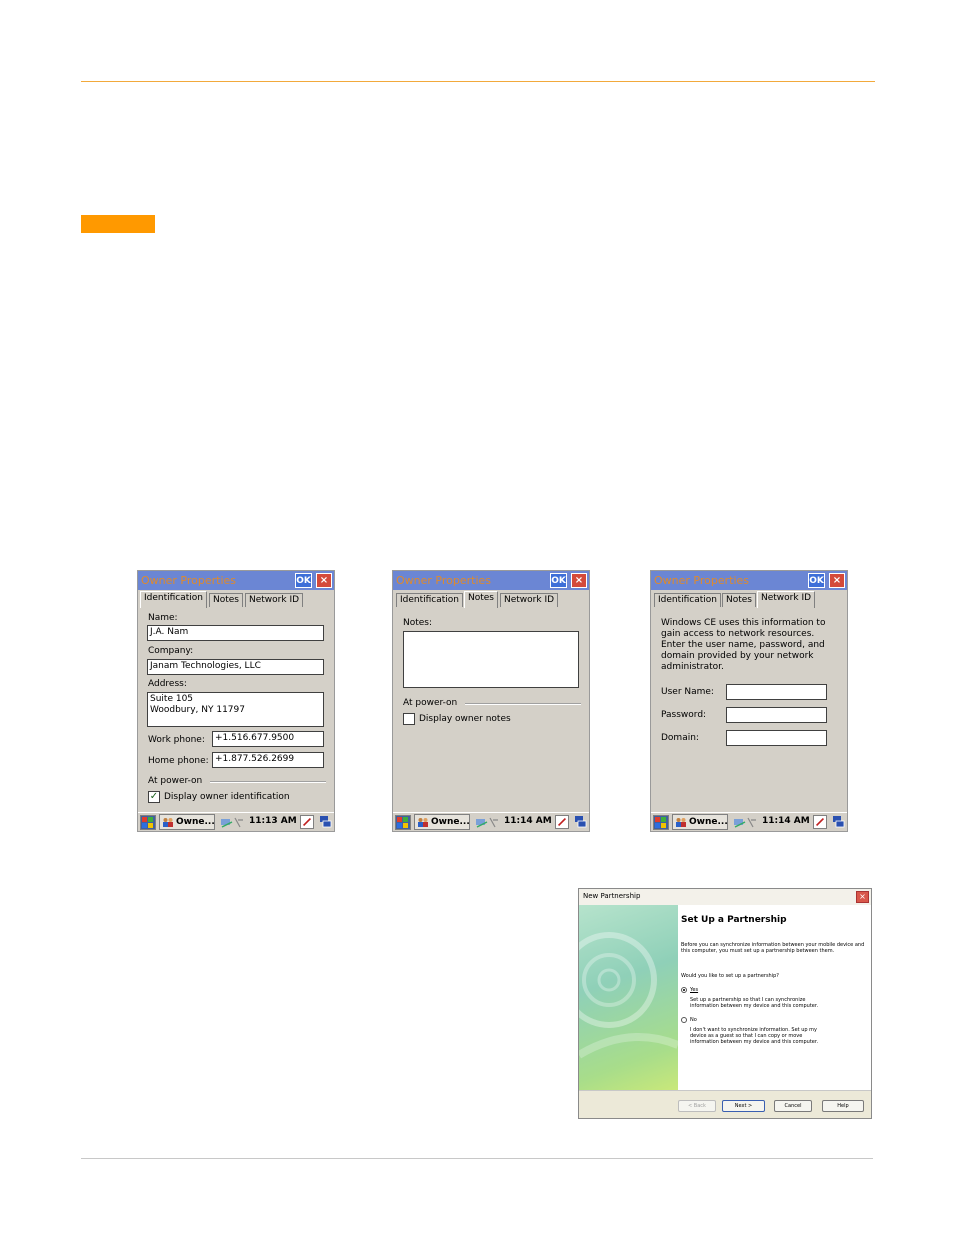 The height and width of the screenshot is (1235, 954). Describe the element at coordinates (491, 659) in the screenshot. I see `notes-field` at that location.